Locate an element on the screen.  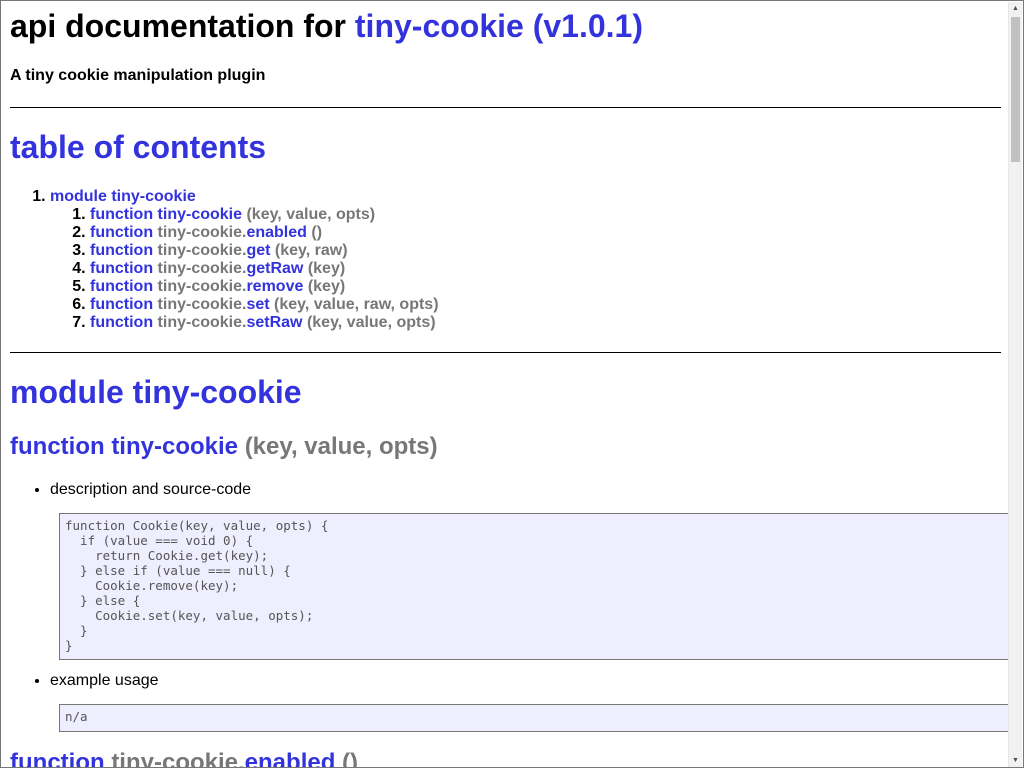
toc-module-link: module tiny-cookie is located at coordinates (123, 196).